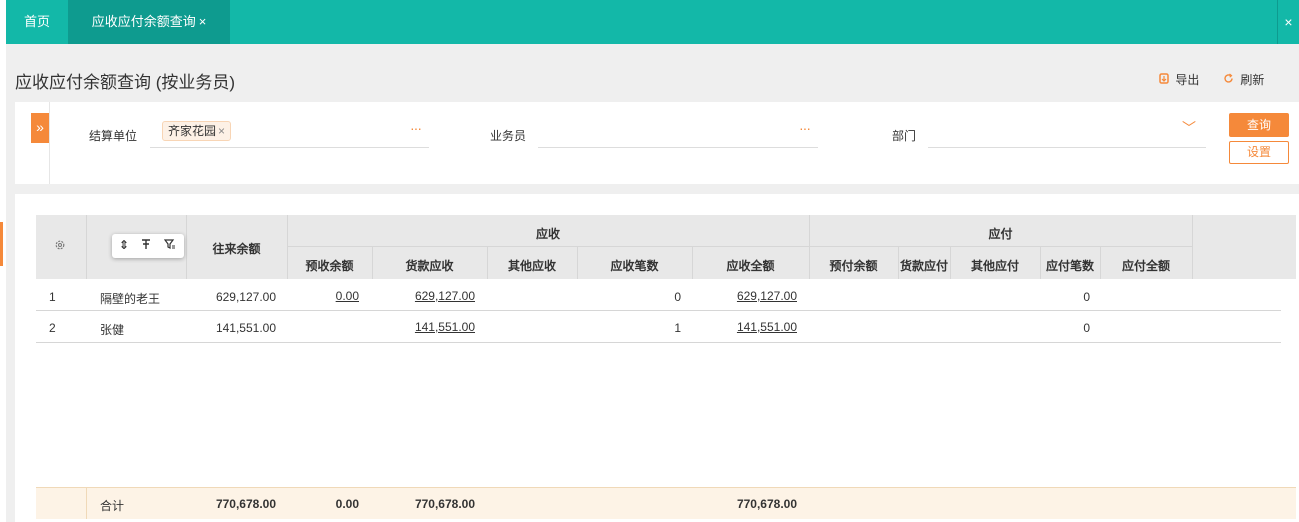 This screenshot has height=522, width=1299. I want to click on export-label: 导出, so click(1187, 80).